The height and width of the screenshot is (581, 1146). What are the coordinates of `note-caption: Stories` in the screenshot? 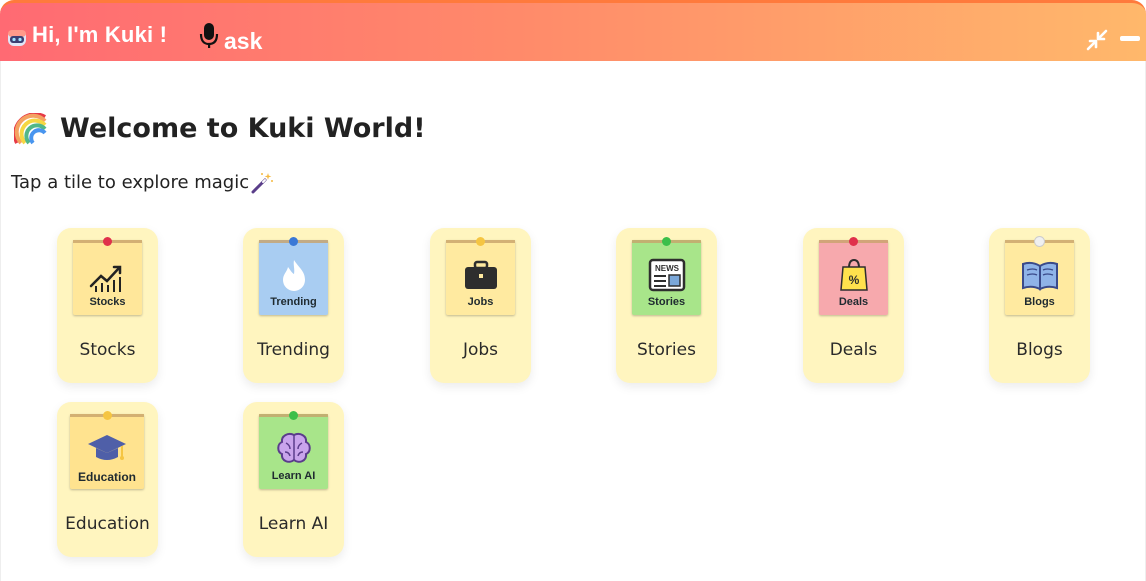 It's located at (666, 302).